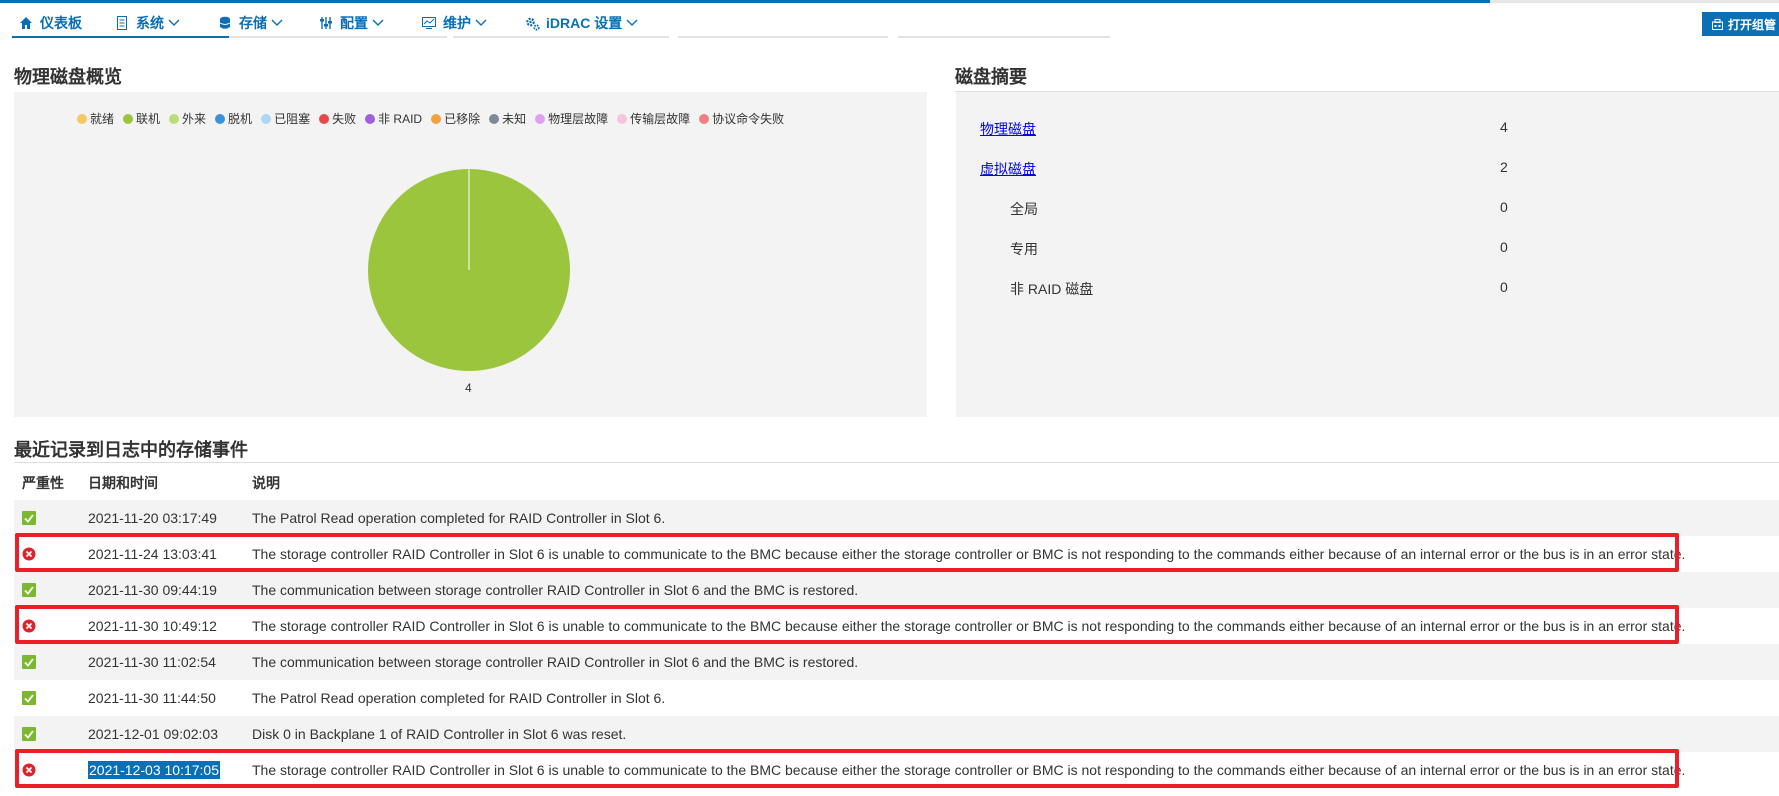 This screenshot has width=1779, height=796. I want to click on summary-virtual-disks: 虚拟磁盘, so click(1008, 169).